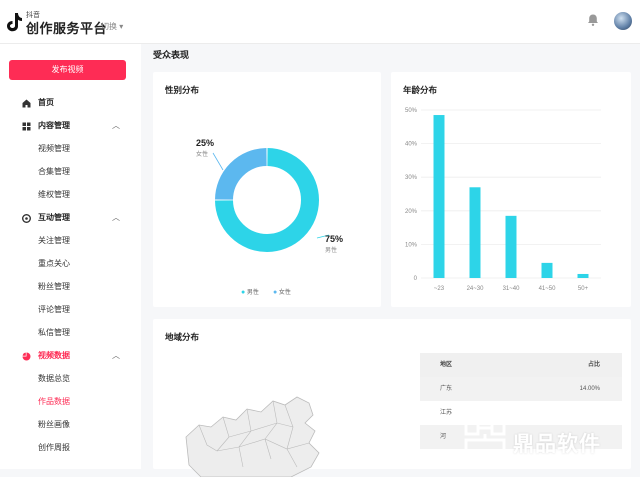 This screenshot has width=640, height=477. I want to click on sidebar-item-label: 私信管理, so click(54, 332).